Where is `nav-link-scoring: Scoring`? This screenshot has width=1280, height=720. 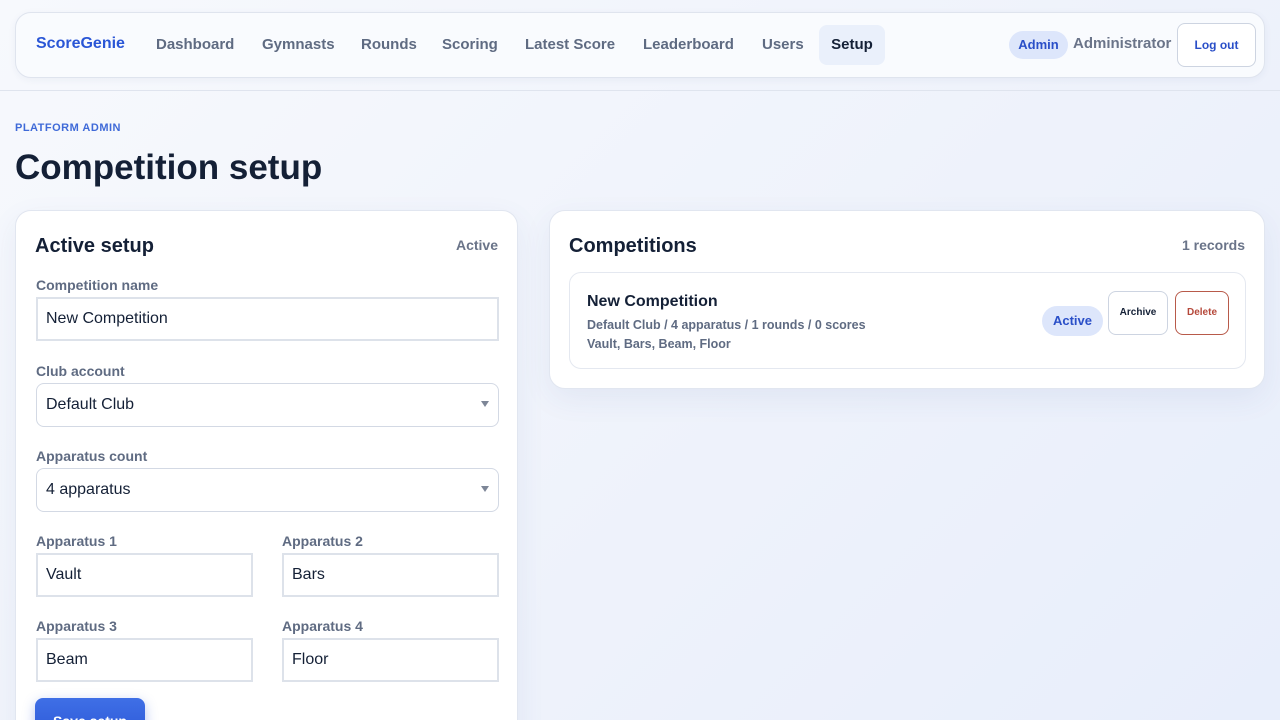
nav-link-scoring: Scoring is located at coordinates (470, 45).